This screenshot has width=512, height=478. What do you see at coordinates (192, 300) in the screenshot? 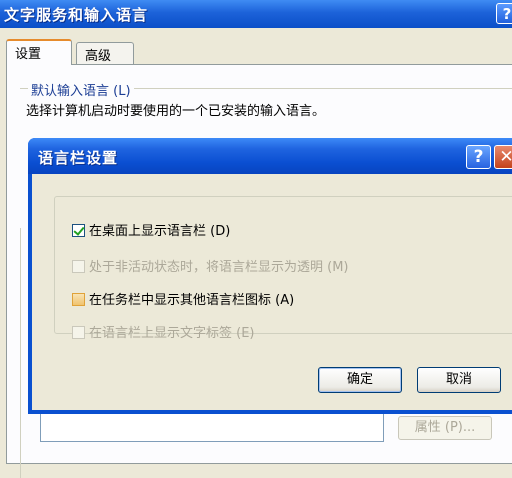
I see `option-label: 在任务栏中显示其他语言栏图标 (A)` at bounding box center [192, 300].